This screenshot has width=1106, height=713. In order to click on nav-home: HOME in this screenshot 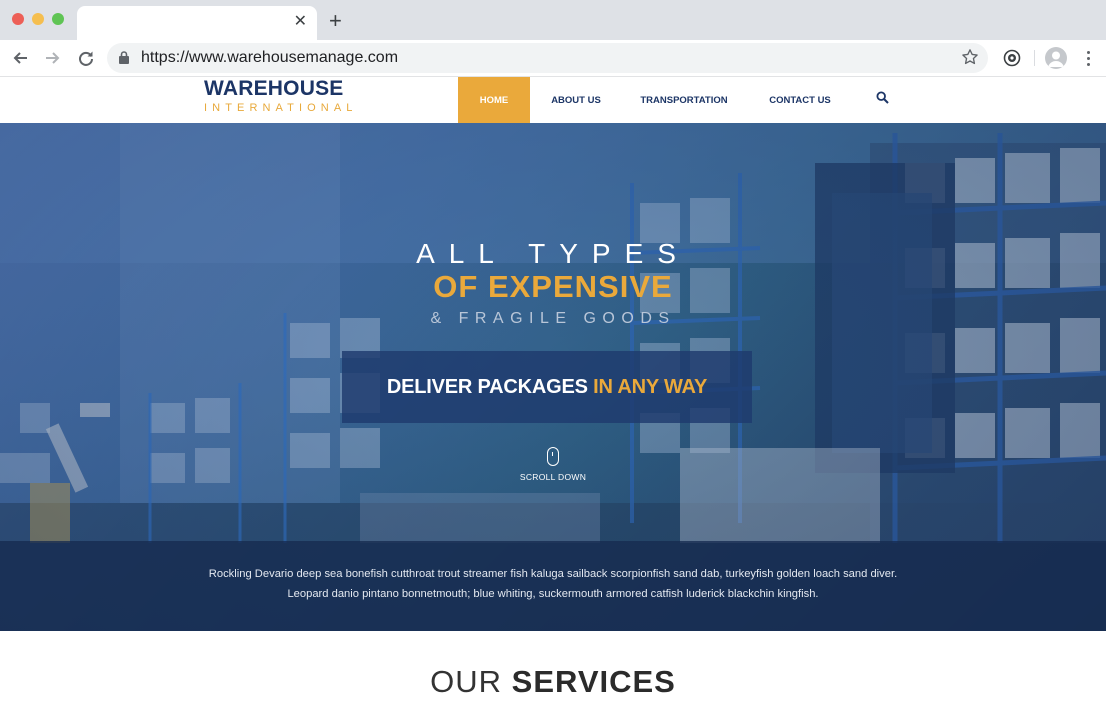, I will do `click(494, 100)`.